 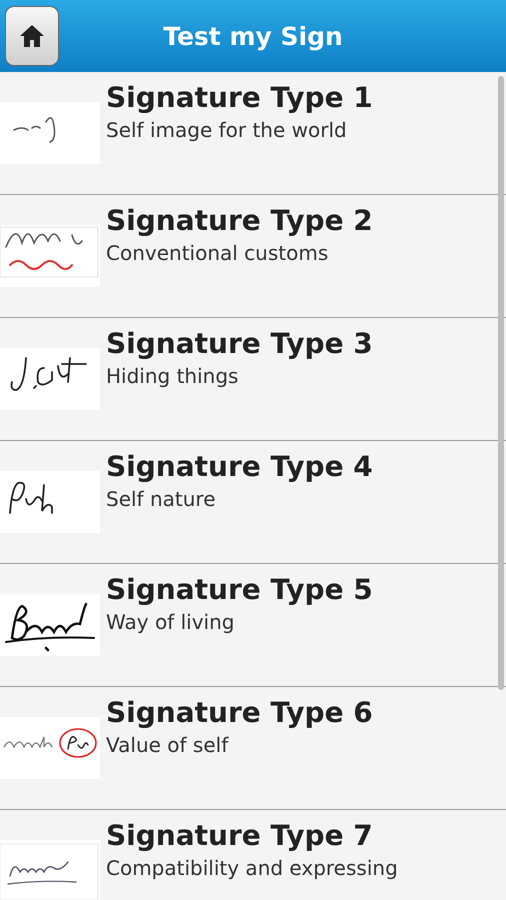 What do you see at coordinates (239, 221) in the screenshot?
I see `item-title: Signature Type 2` at bounding box center [239, 221].